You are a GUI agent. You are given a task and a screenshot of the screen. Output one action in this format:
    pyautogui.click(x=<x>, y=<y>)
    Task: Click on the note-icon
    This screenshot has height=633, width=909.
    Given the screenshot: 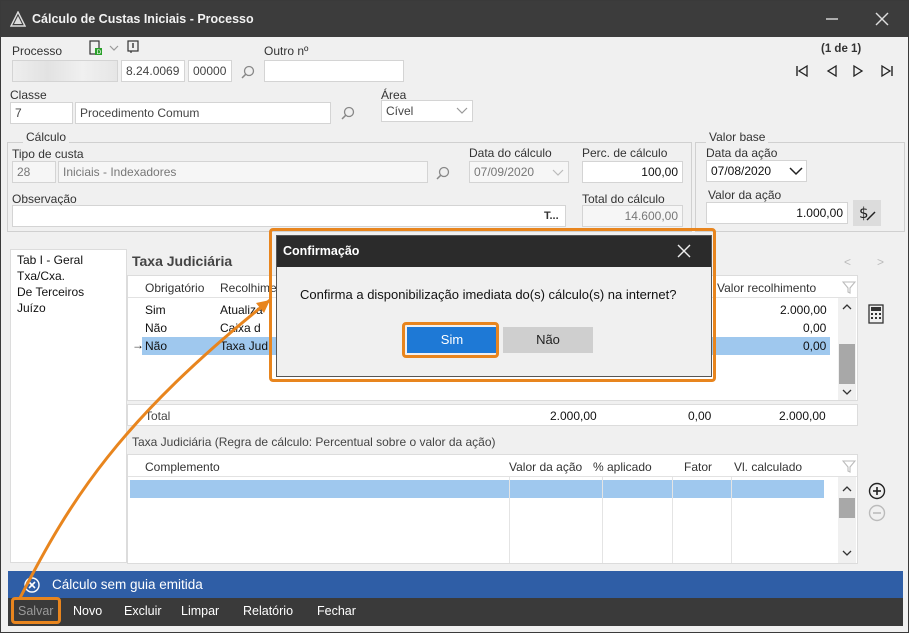 What is the action you would take?
    pyautogui.click(x=133, y=47)
    